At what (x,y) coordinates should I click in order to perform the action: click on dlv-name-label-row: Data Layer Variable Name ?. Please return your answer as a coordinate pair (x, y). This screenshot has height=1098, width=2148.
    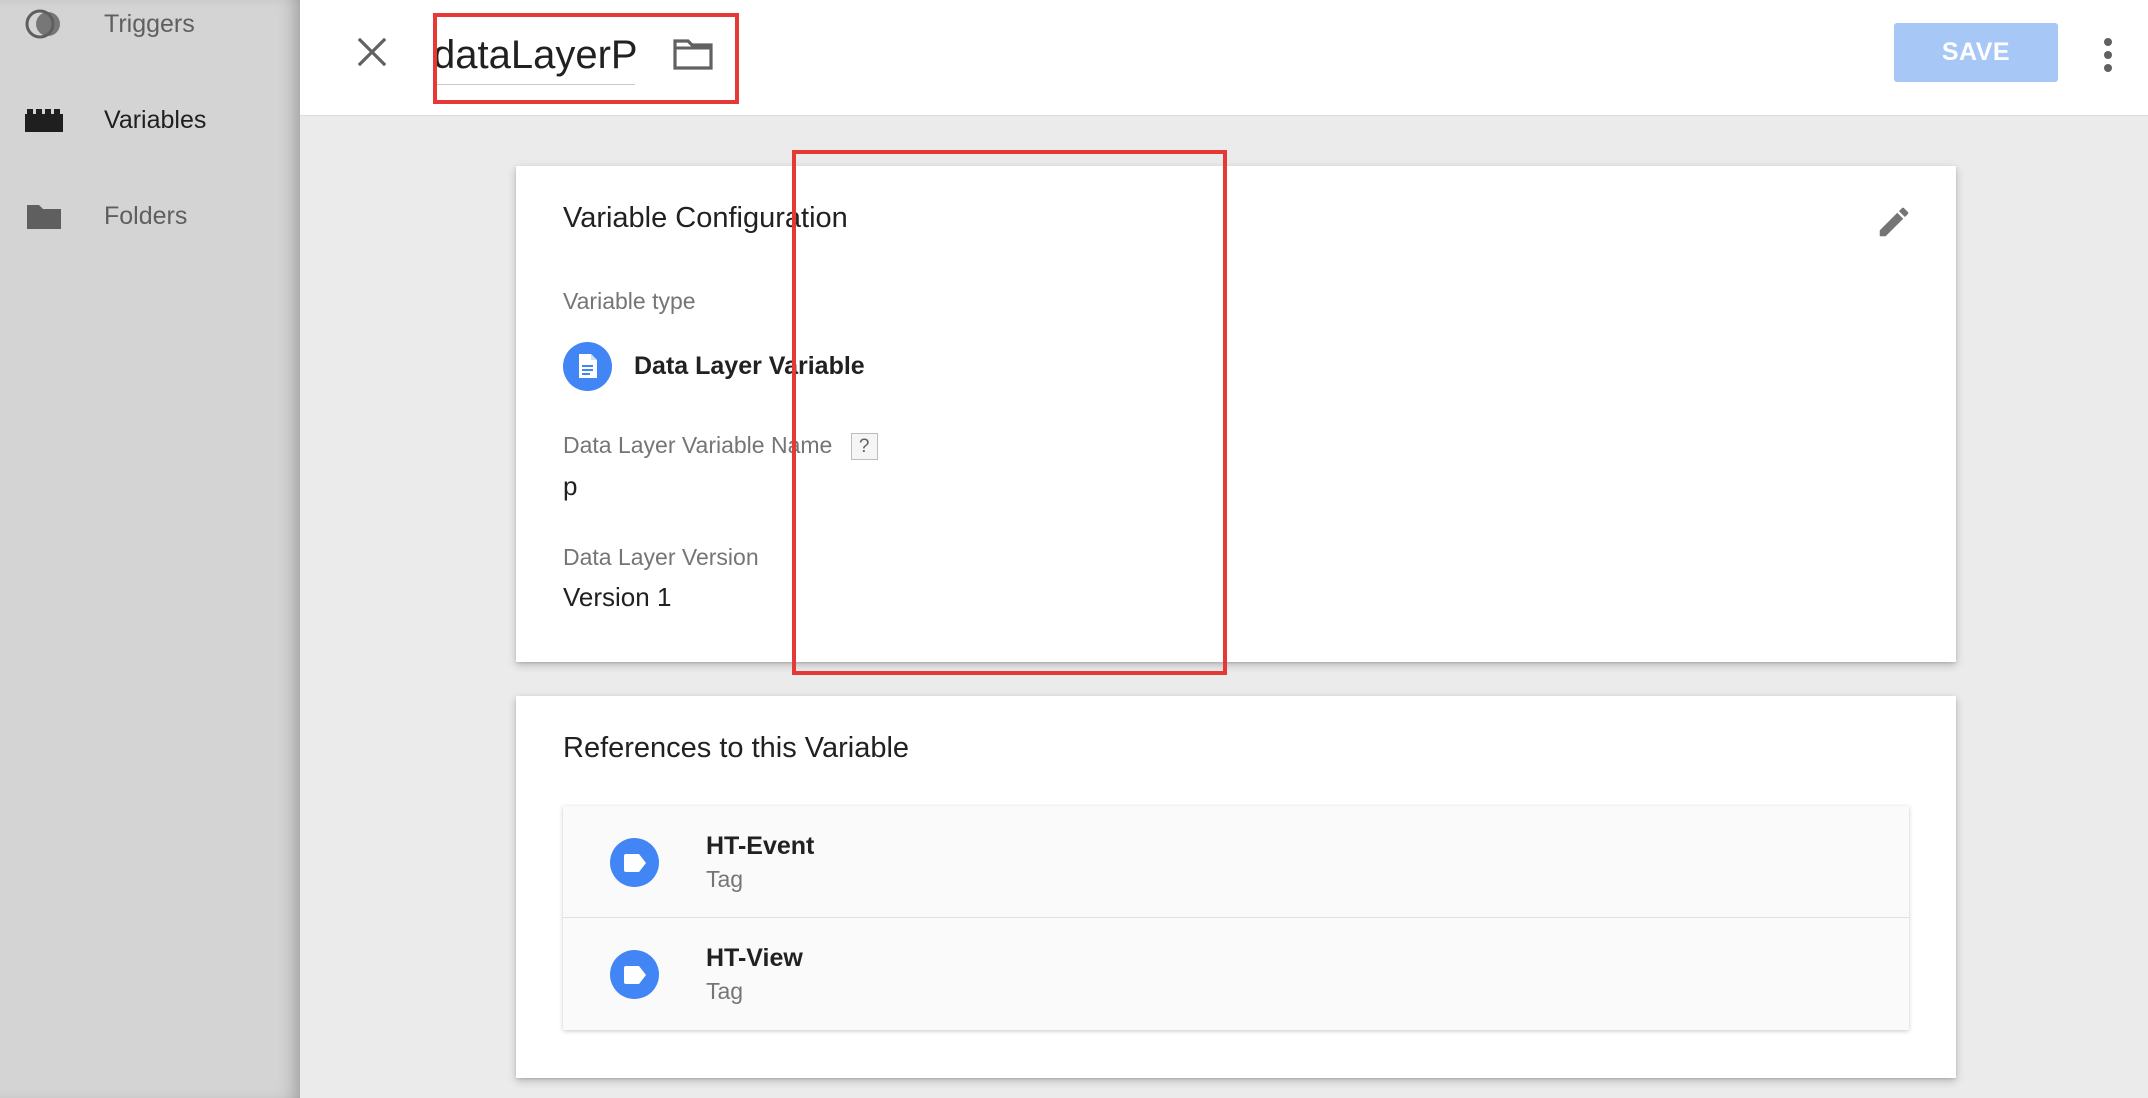
    Looking at the image, I should click on (720, 446).